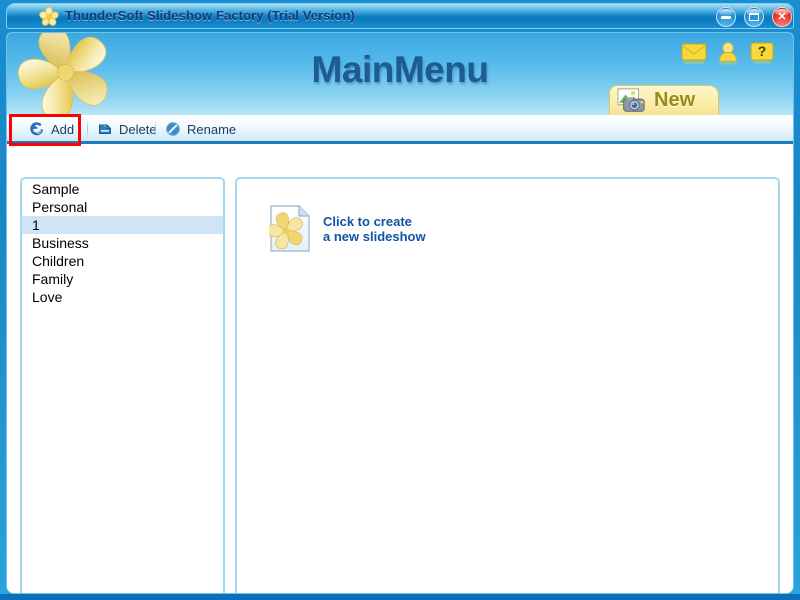  Describe the element at coordinates (675, 100) in the screenshot. I see `new-tab-label: New` at that location.